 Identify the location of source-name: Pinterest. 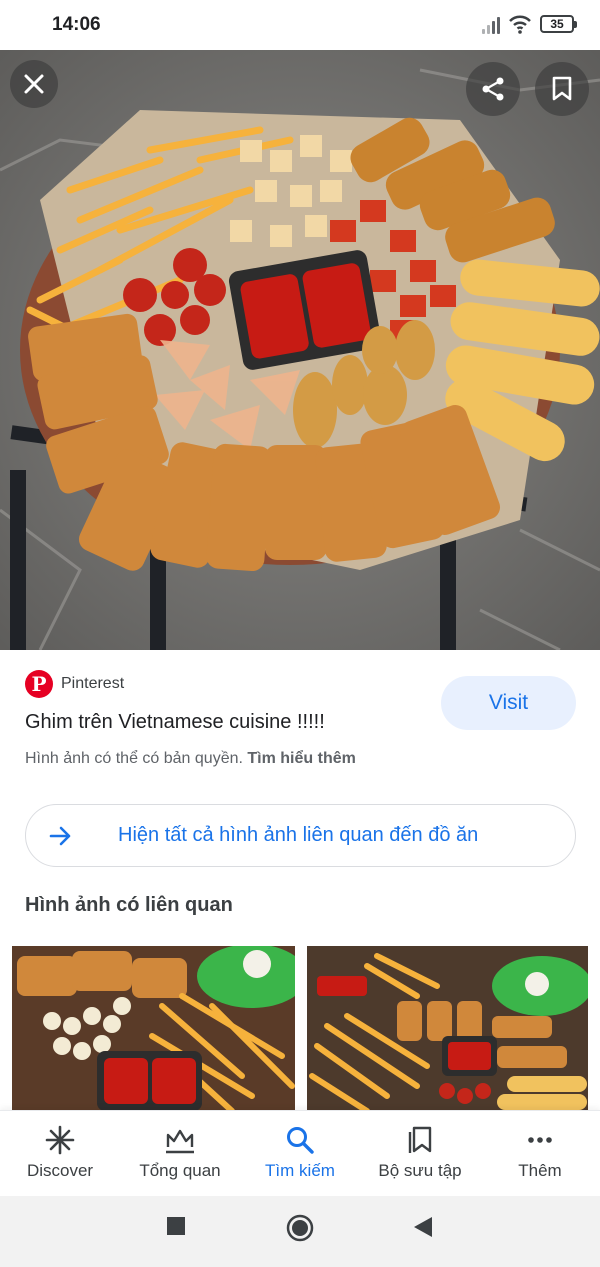
(93, 683).